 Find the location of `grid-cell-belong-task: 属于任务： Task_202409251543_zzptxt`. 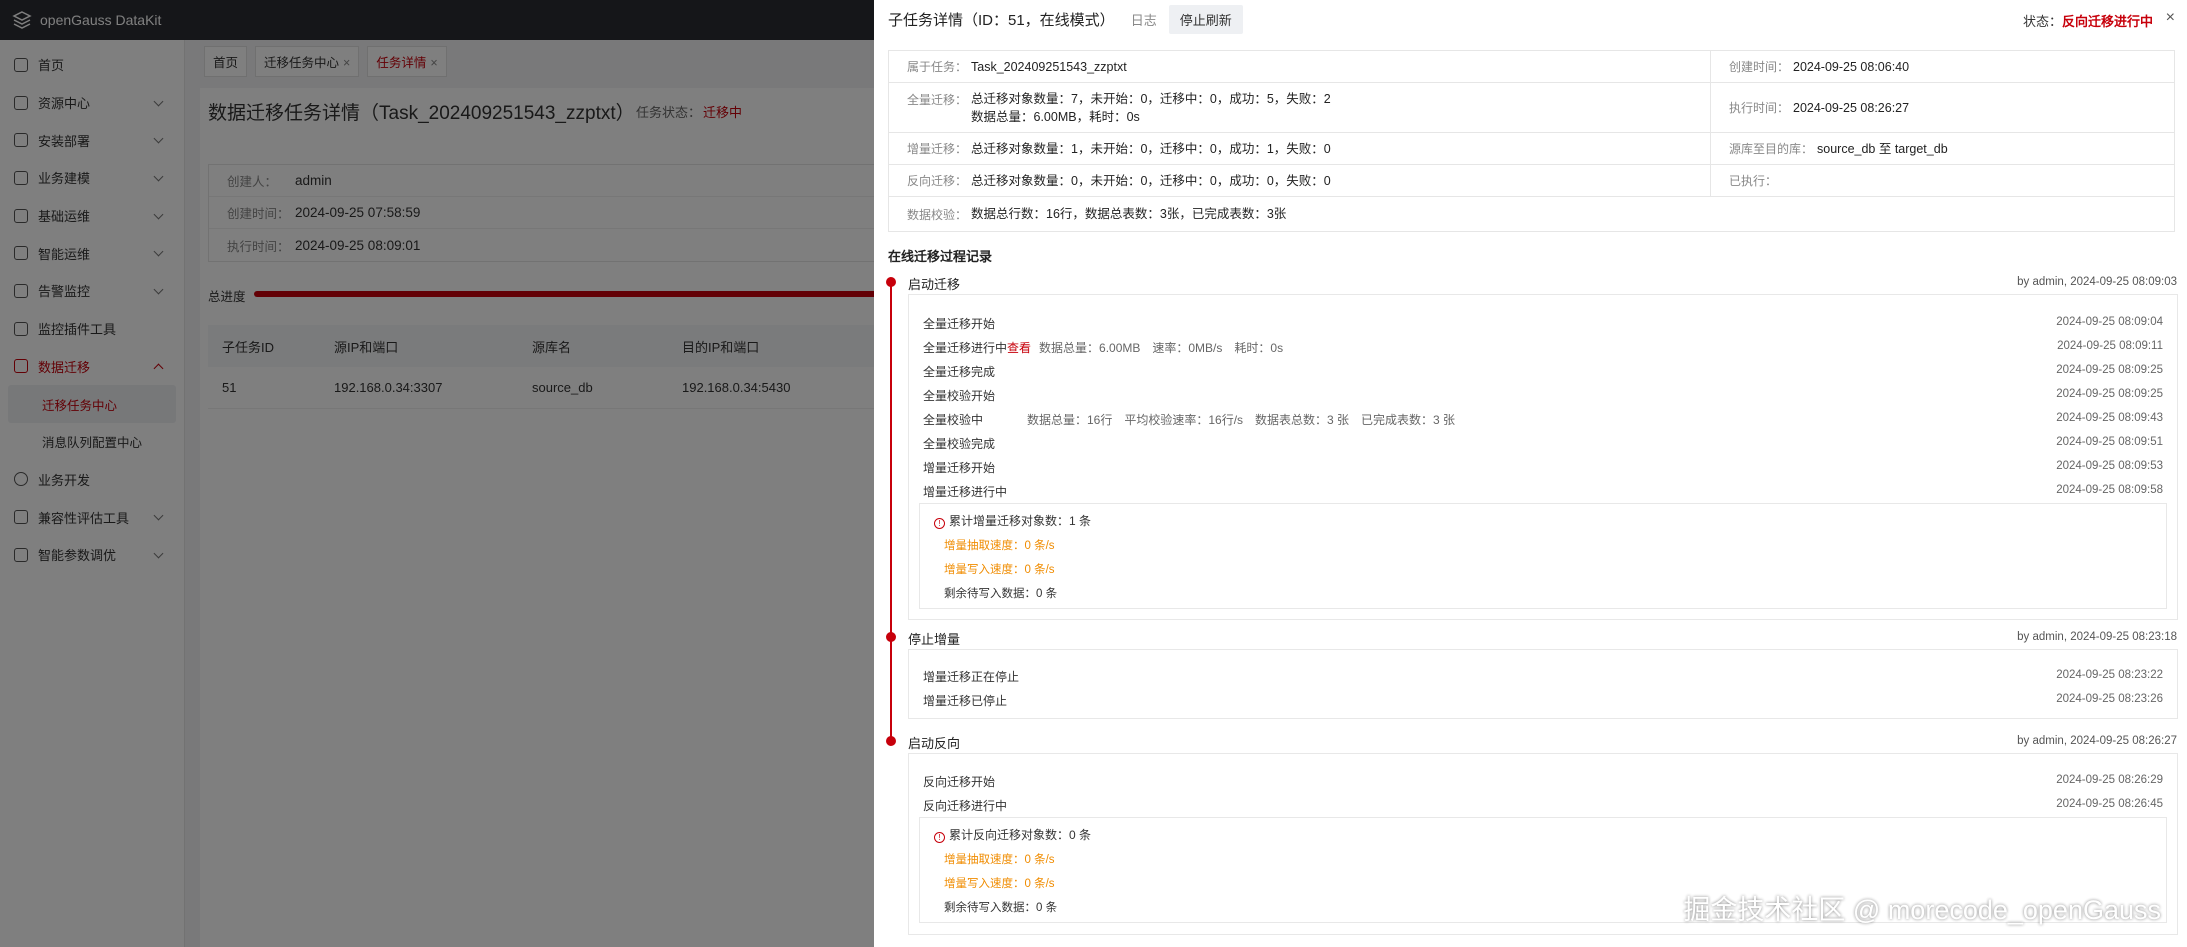

grid-cell-belong-task: 属于任务： Task_202409251543_zzptxt is located at coordinates (1300, 66).